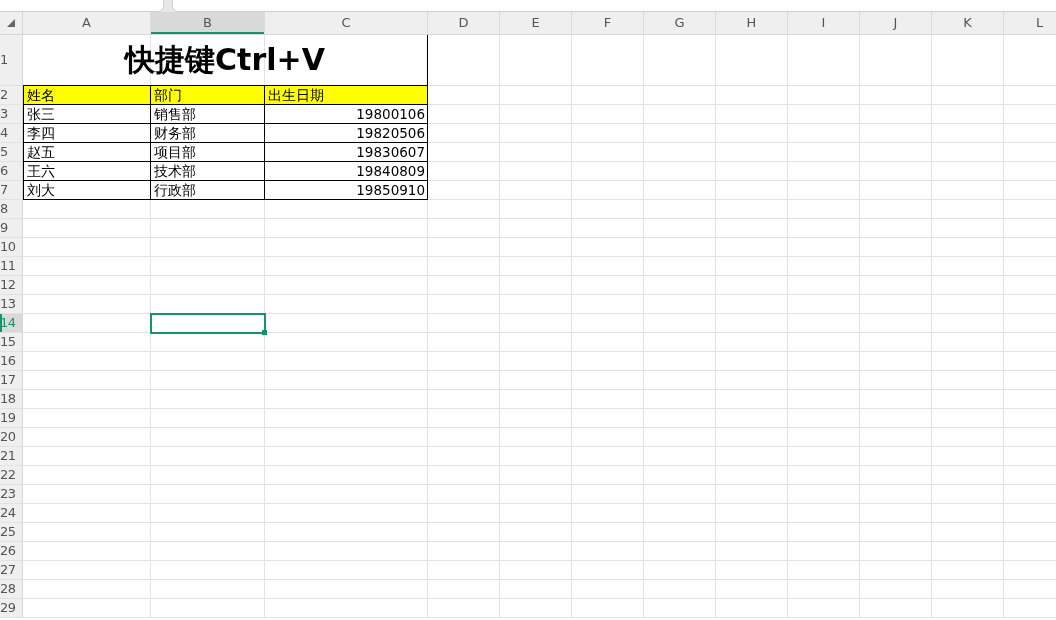  What do you see at coordinates (11, 209) in the screenshot?
I see `row-header: 8` at bounding box center [11, 209].